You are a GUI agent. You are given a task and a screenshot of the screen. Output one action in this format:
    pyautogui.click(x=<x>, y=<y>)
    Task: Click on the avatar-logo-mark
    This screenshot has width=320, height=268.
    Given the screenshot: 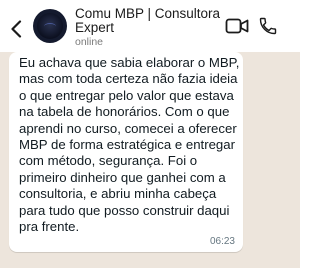 What is the action you would take?
    pyautogui.click(x=50, y=26)
    